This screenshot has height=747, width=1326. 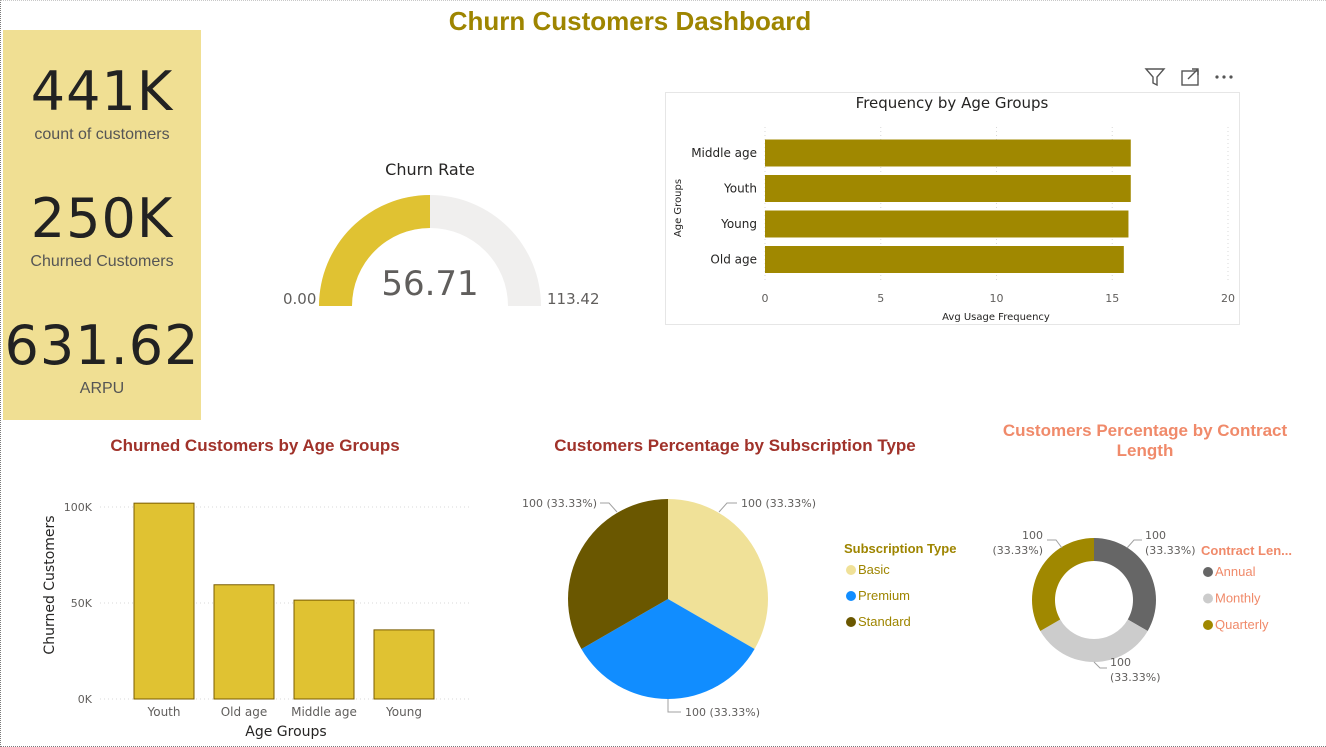 What do you see at coordinates (1238, 598) in the screenshot?
I see `contract-legend-item: Monthly` at bounding box center [1238, 598].